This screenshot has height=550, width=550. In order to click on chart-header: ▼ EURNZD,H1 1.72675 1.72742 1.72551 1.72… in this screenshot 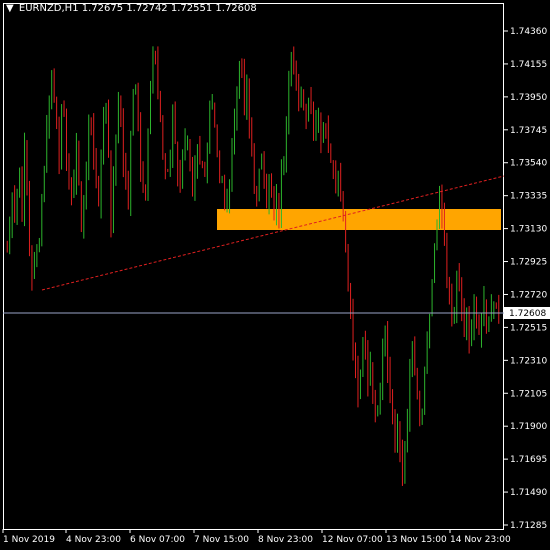, I will do `click(131, 8)`.